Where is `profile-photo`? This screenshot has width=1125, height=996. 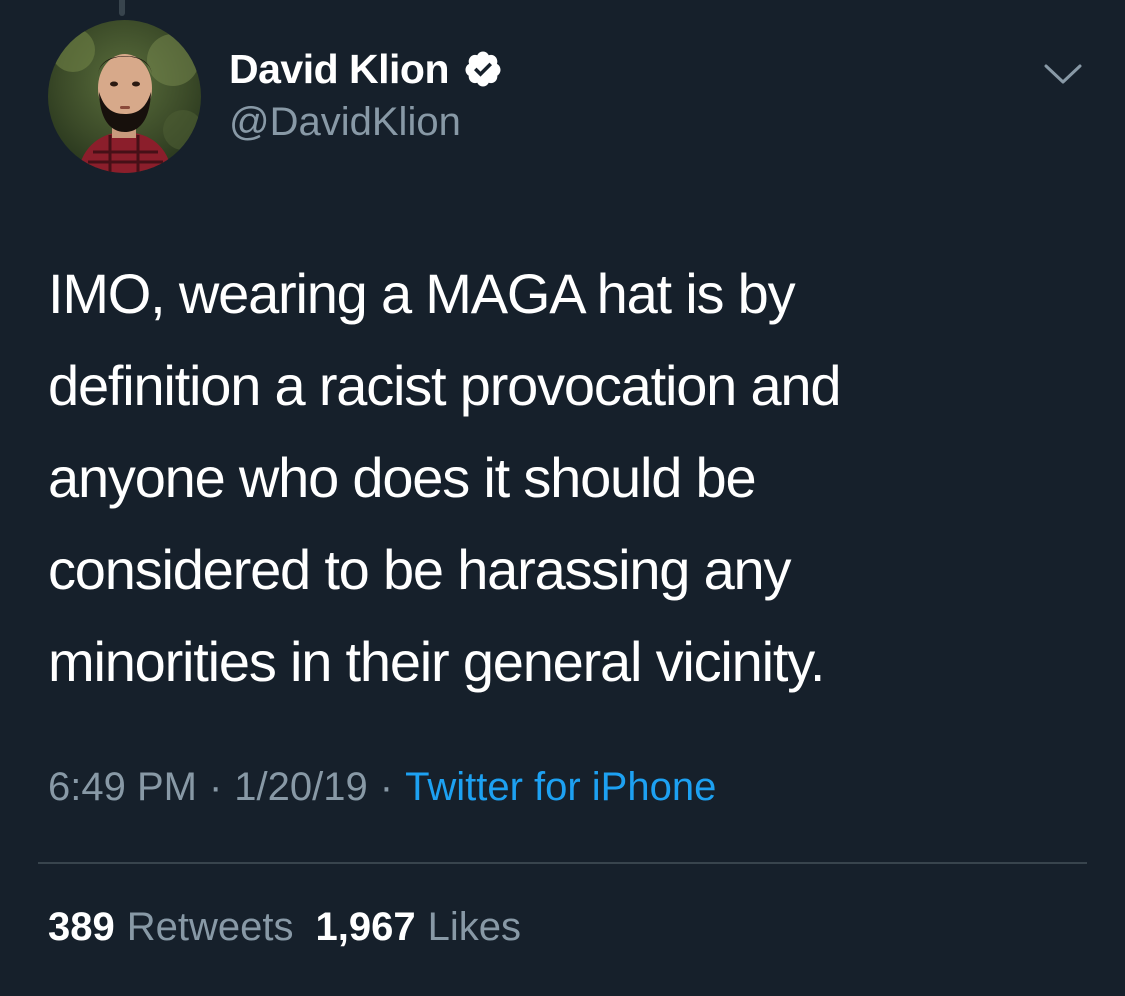
profile-photo is located at coordinates (124, 96).